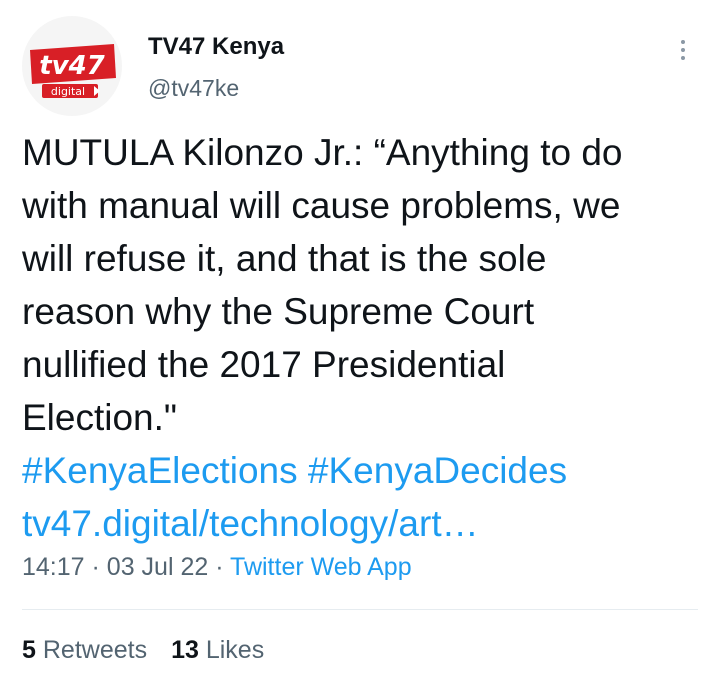 The height and width of the screenshot is (692, 720). I want to click on likes-stat: 13 Likes, so click(217, 650).